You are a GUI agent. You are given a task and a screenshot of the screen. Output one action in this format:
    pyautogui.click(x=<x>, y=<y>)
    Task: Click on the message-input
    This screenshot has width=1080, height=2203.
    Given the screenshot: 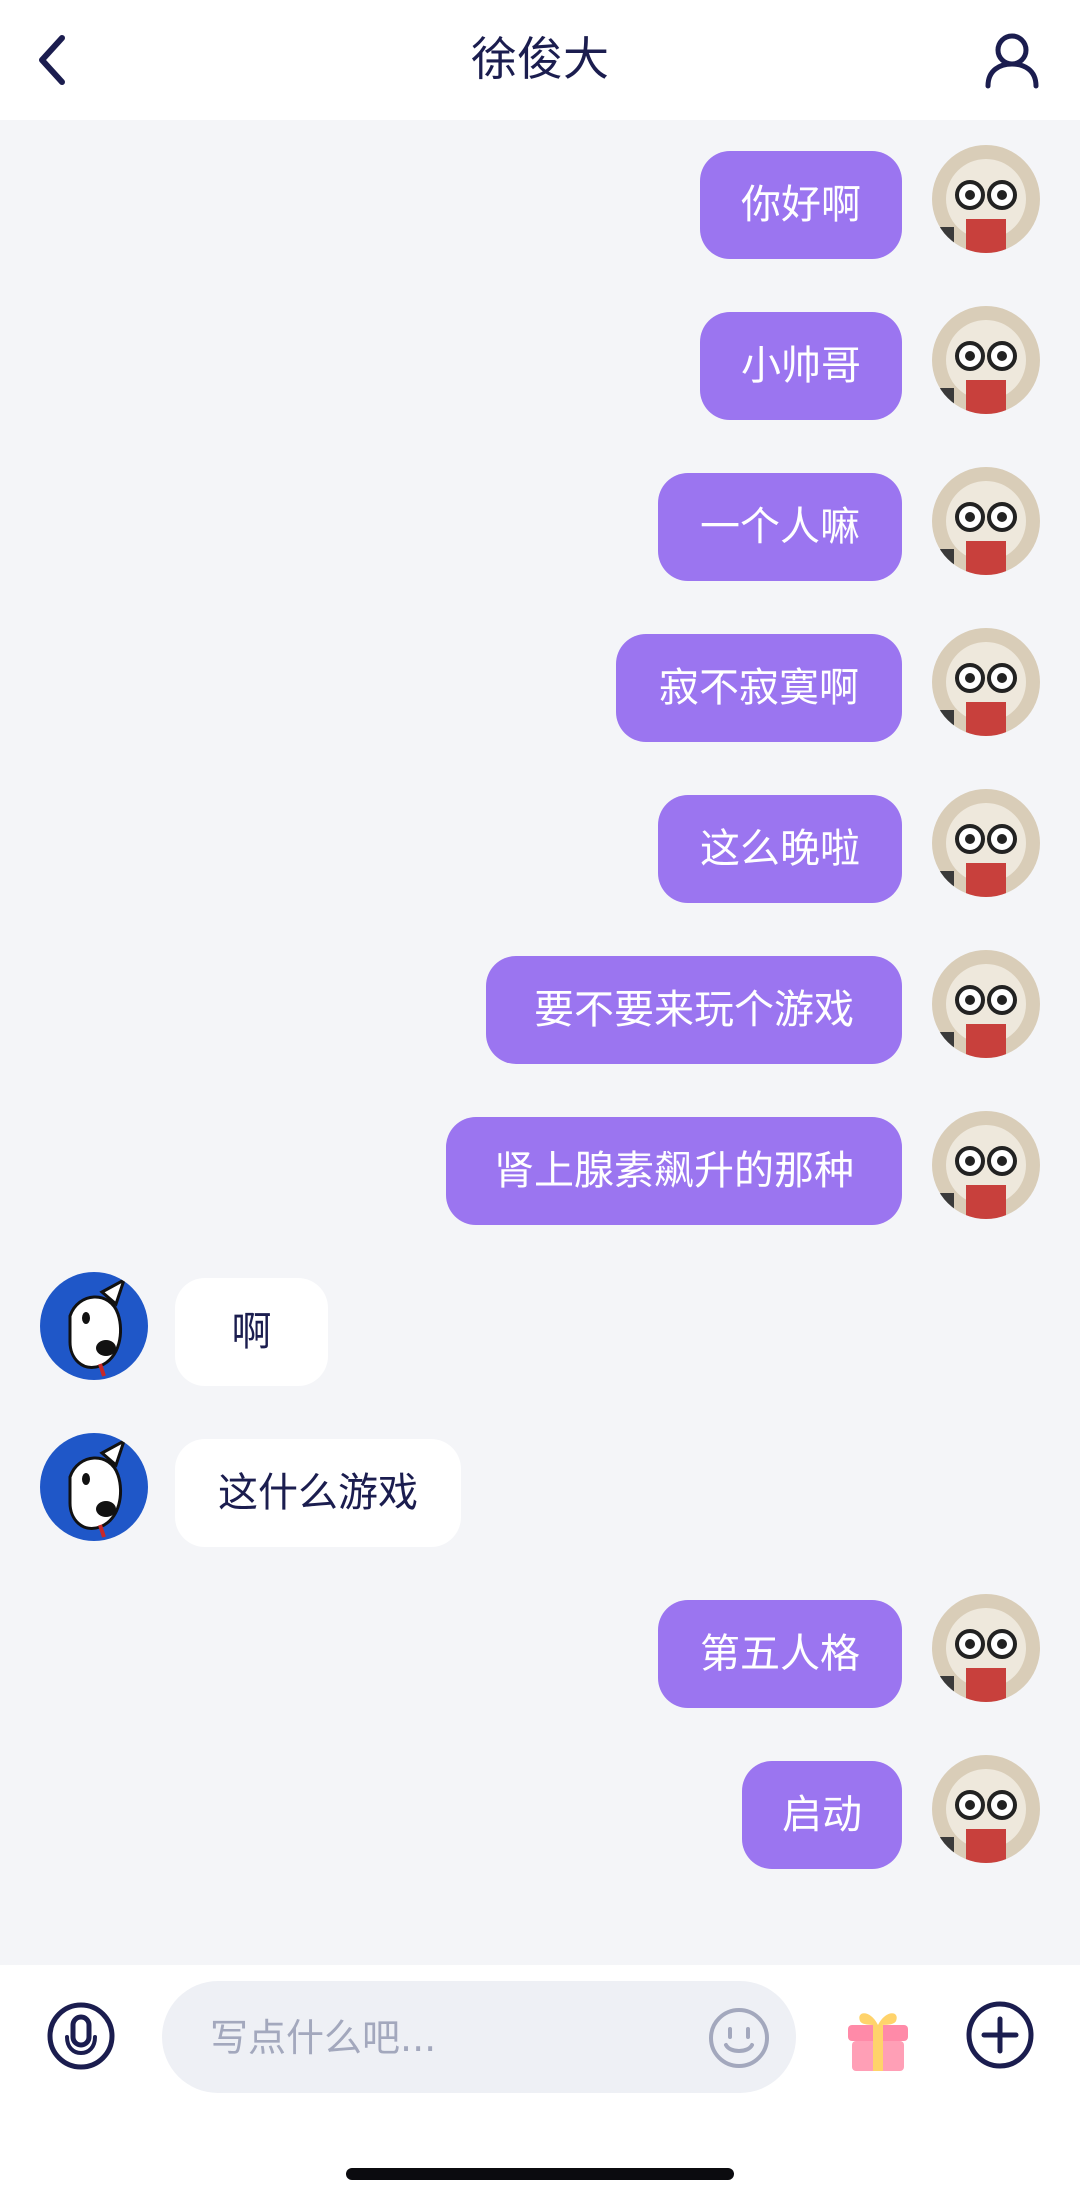 What is the action you would take?
    pyautogui.click(x=445, y=2038)
    